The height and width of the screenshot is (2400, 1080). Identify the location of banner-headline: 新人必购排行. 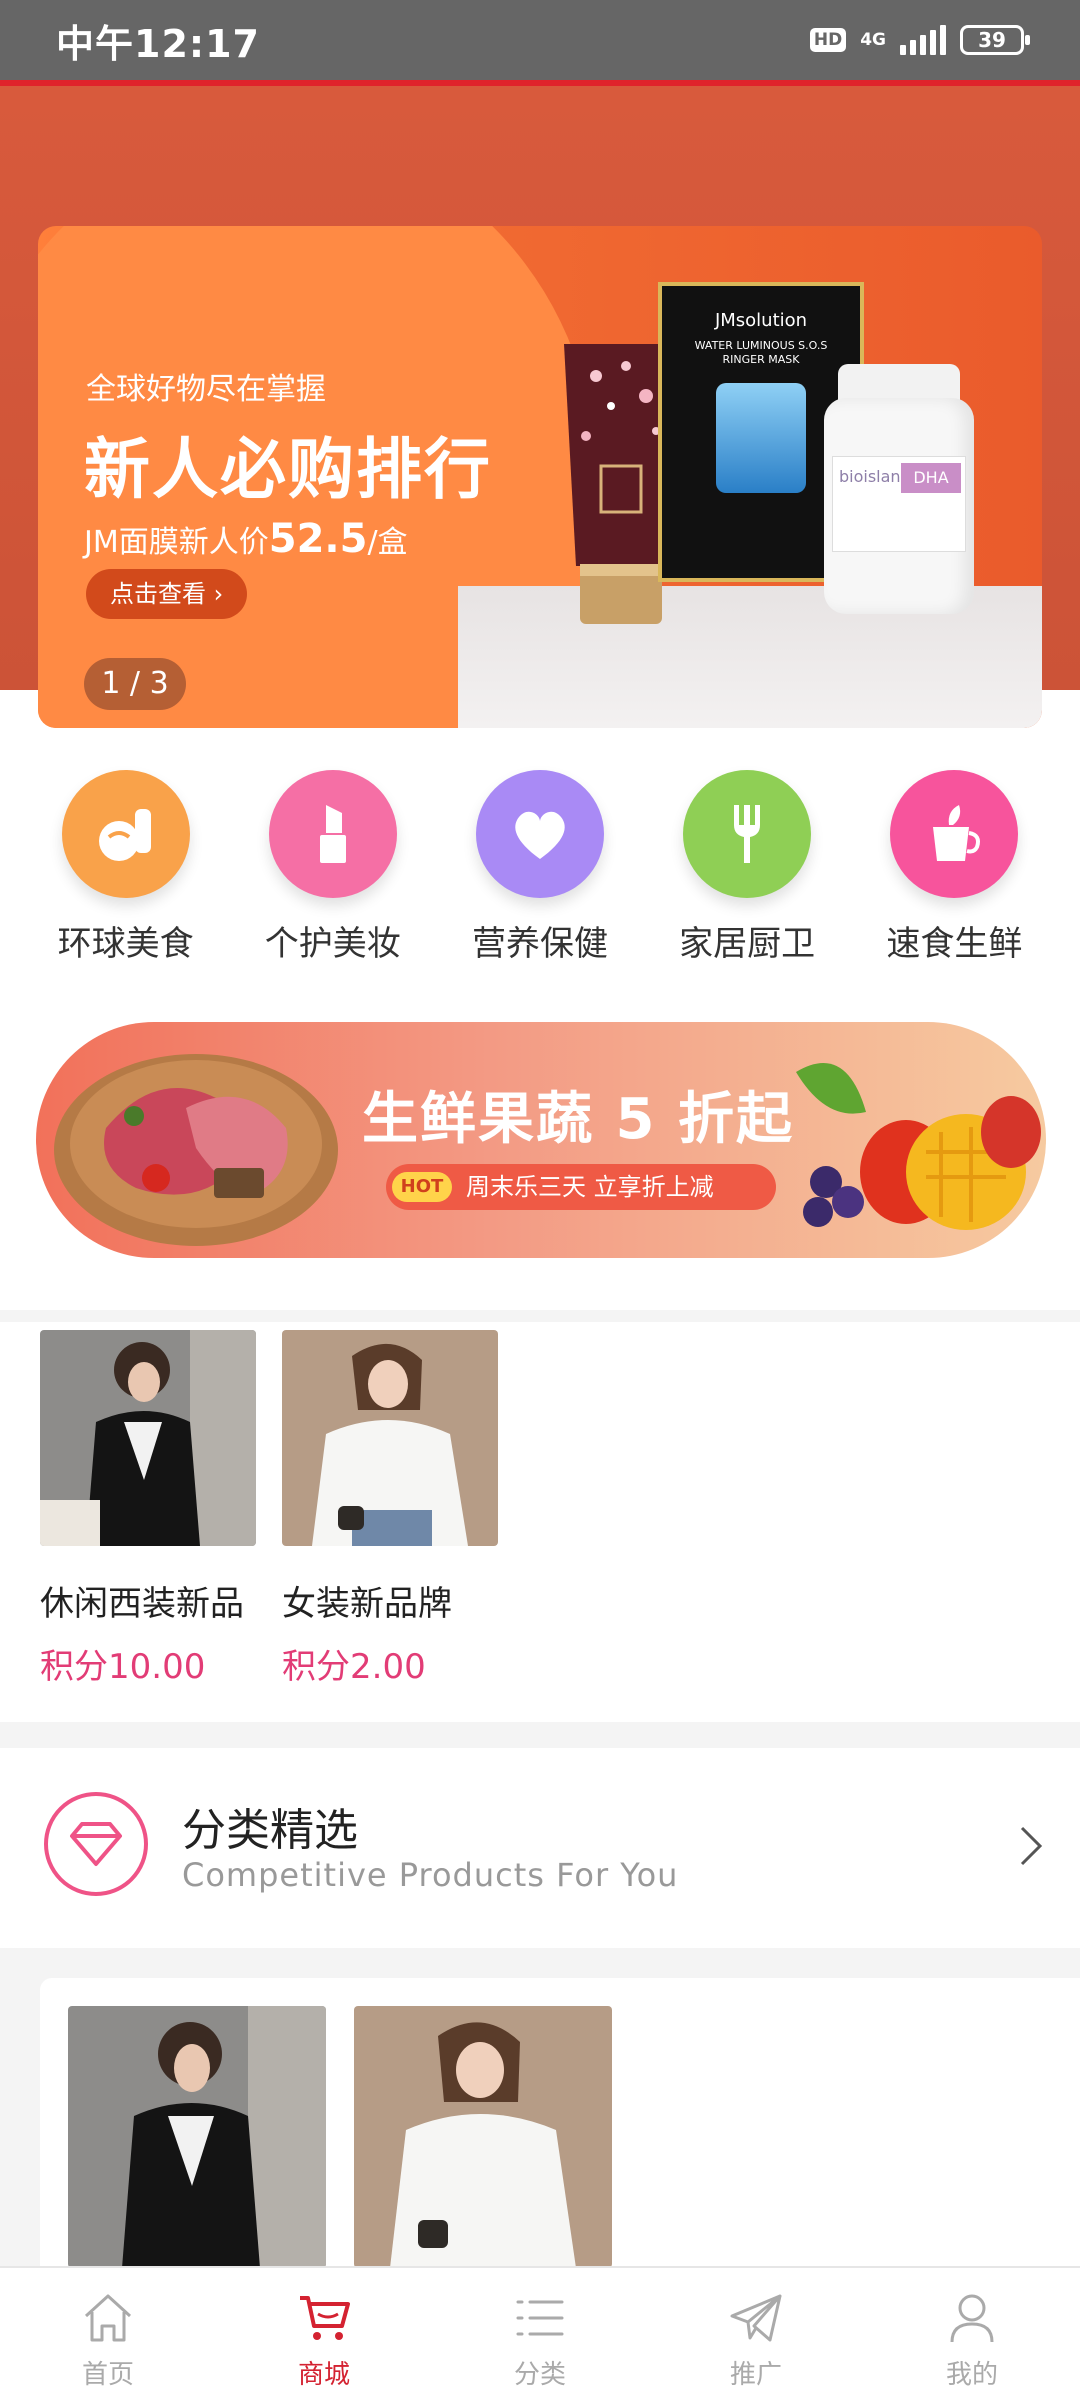
(288, 469).